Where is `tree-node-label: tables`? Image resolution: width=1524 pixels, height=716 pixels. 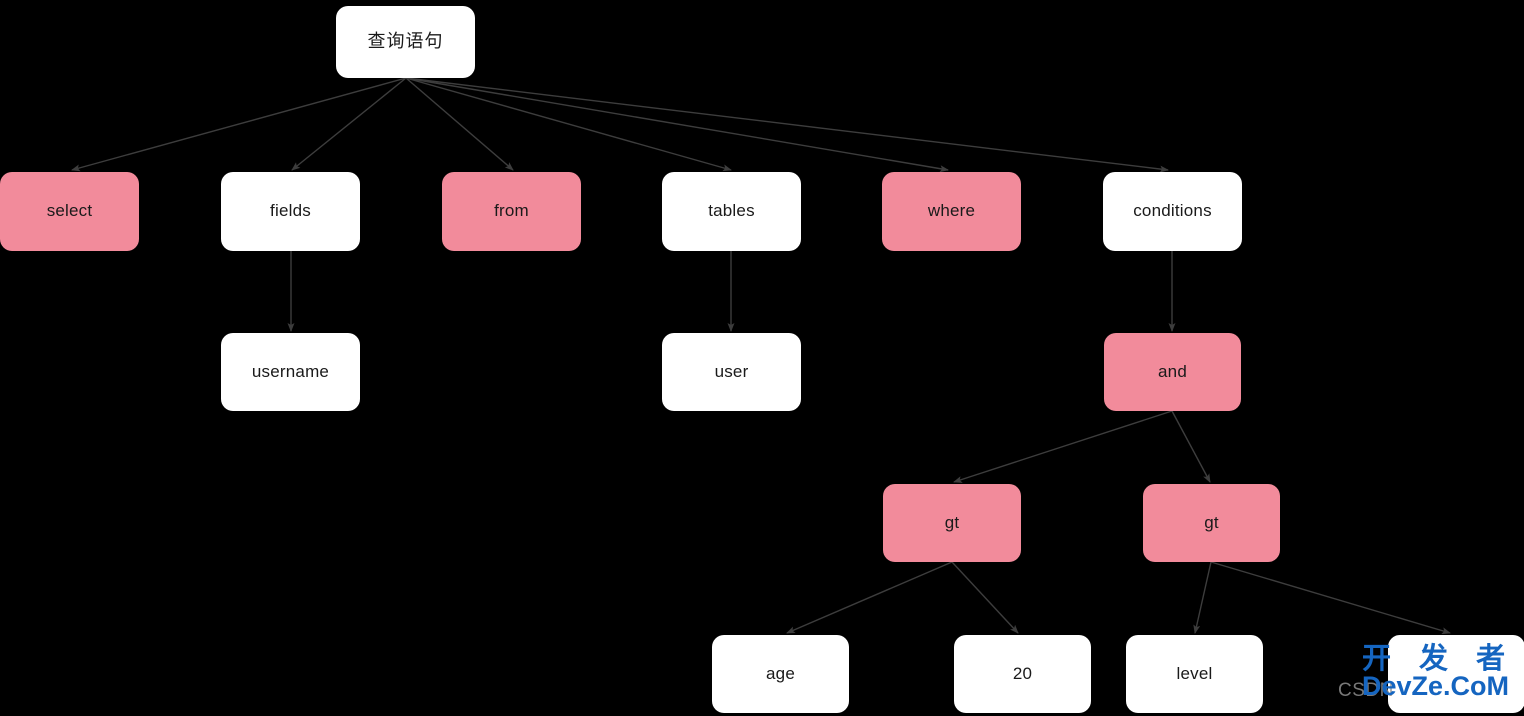
tree-node-label: tables is located at coordinates (731, 211).